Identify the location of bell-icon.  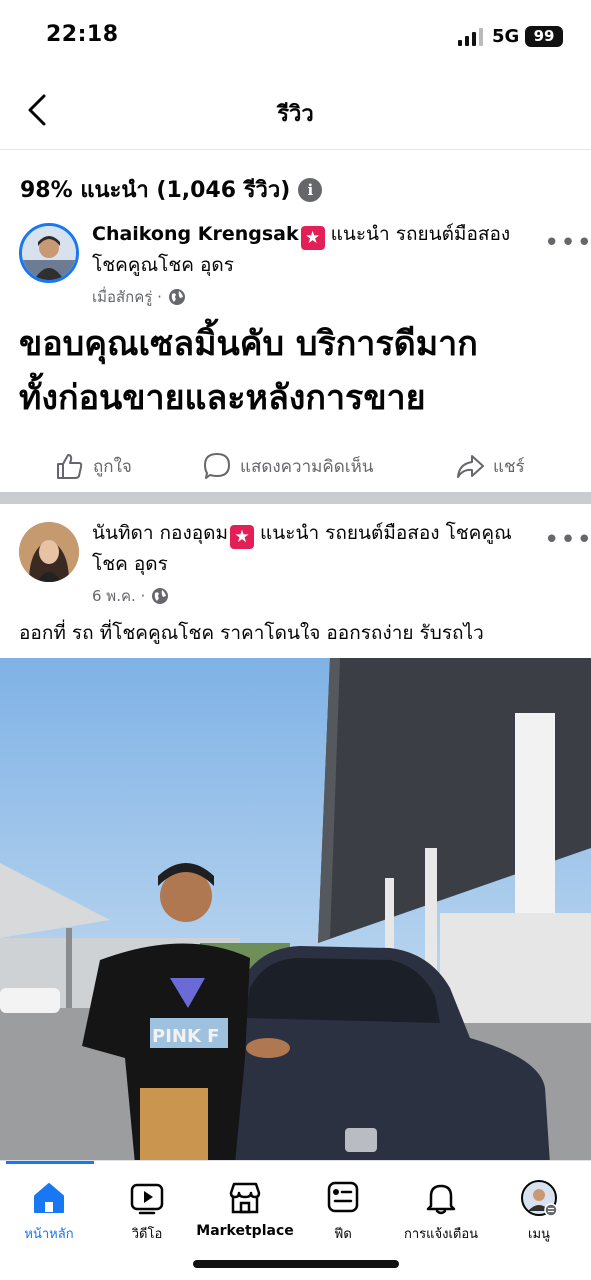
(441, 1199).